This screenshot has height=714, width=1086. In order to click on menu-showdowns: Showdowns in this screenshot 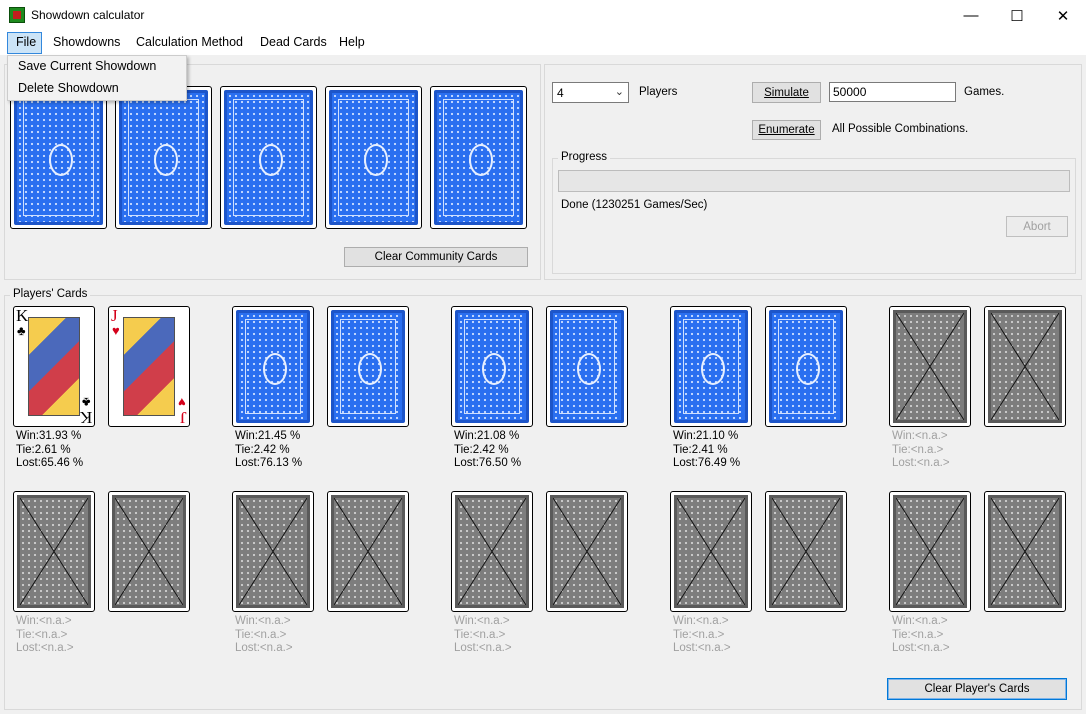, I will do `click(86, 42)`.